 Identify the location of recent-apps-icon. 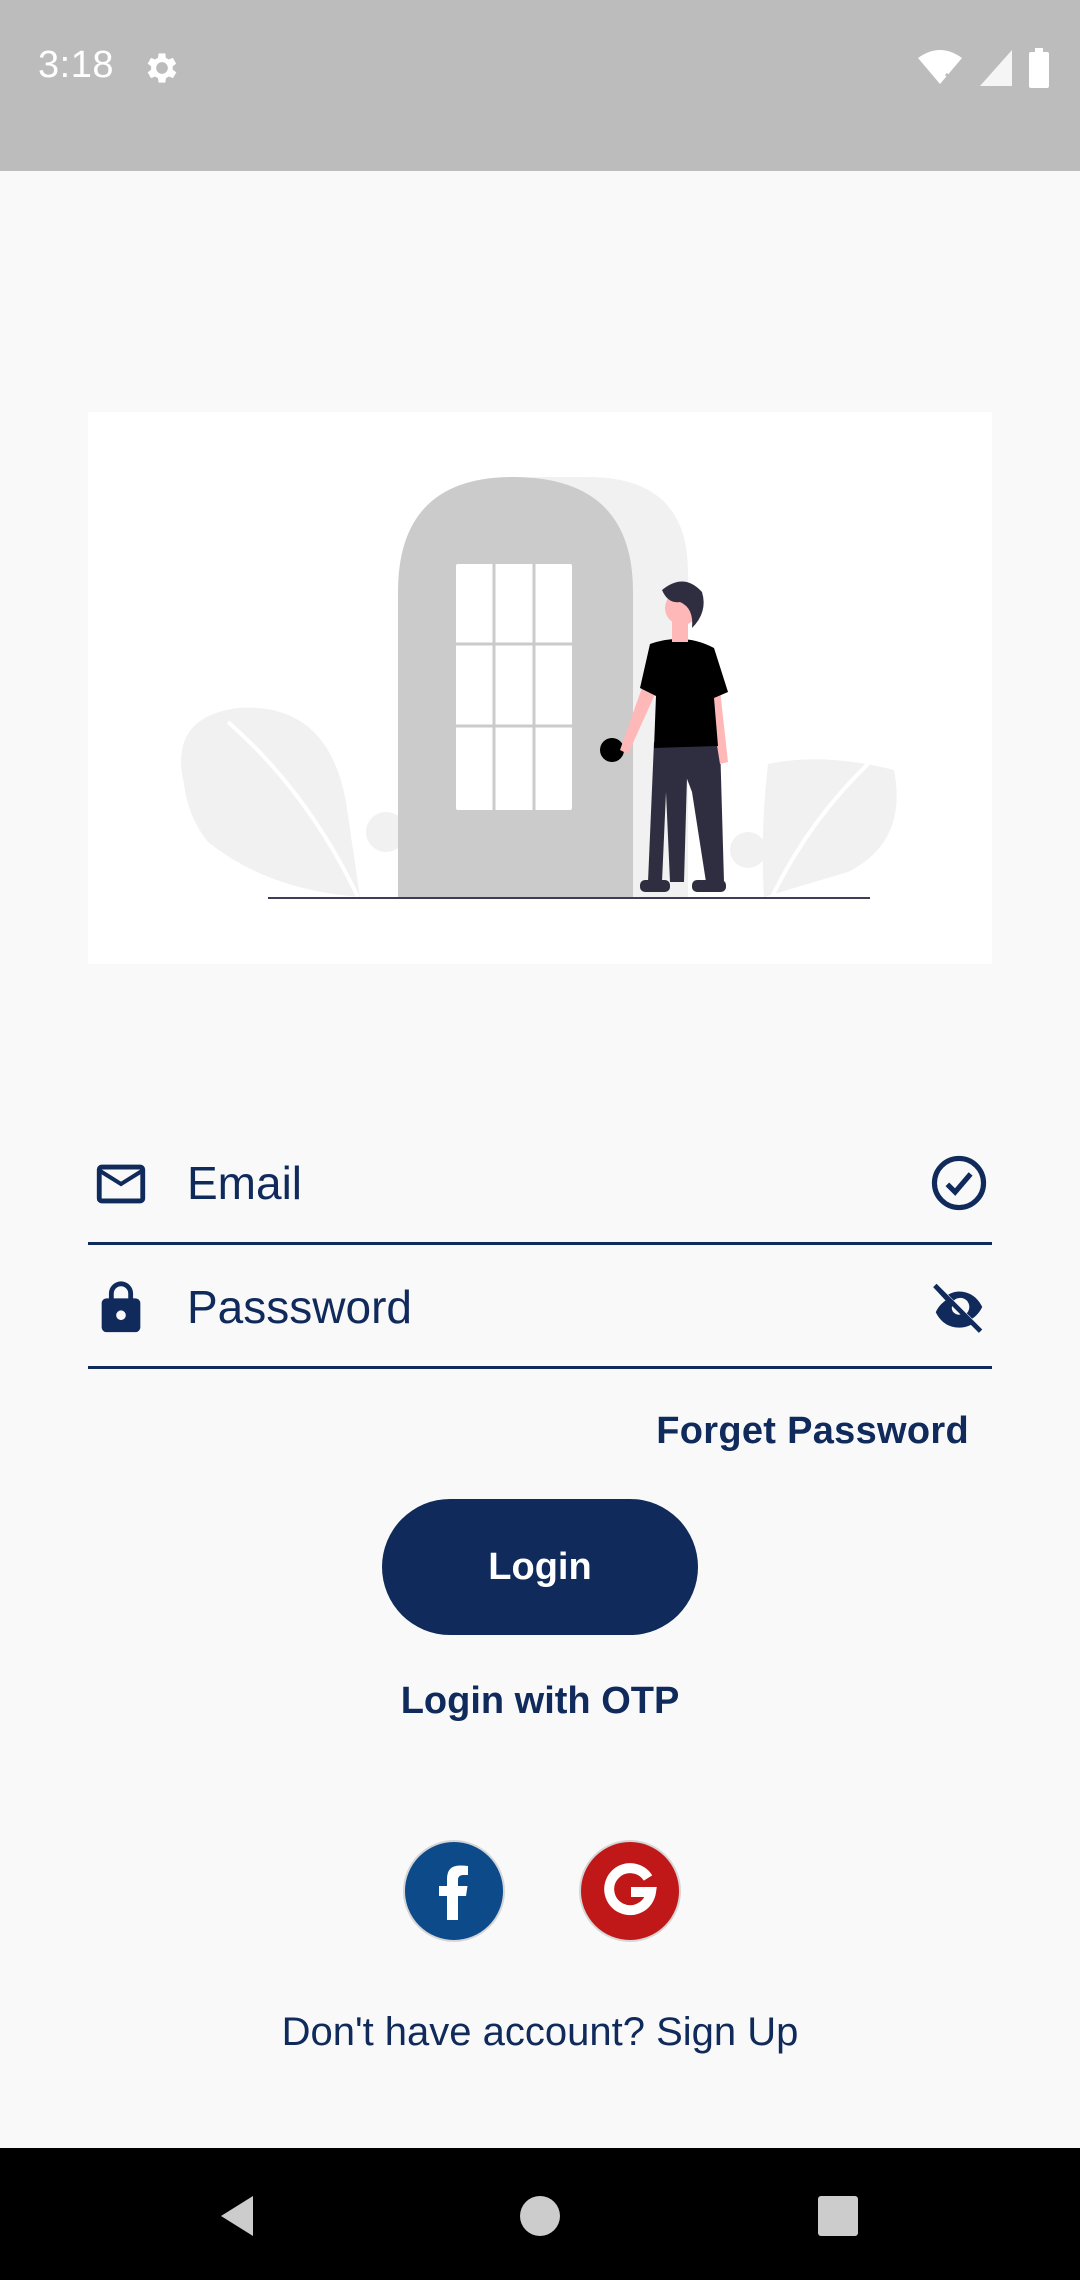
(838, 2216).